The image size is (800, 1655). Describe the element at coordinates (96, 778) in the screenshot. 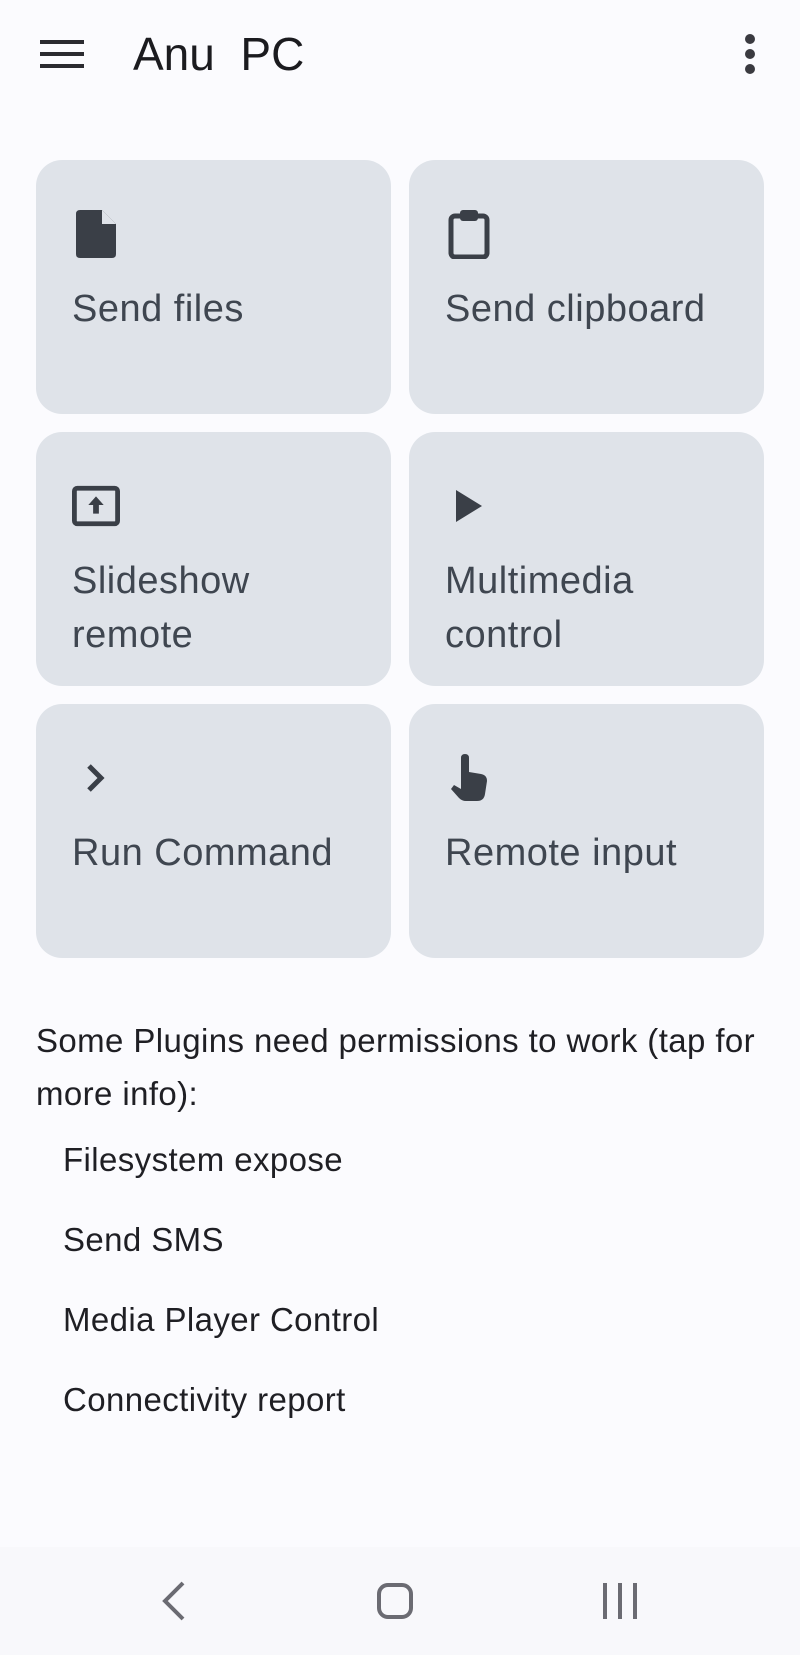

I see `chevron-right-icon` at that location.